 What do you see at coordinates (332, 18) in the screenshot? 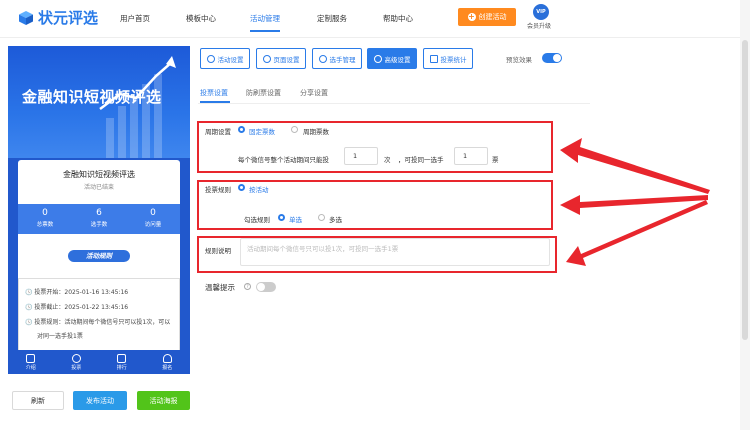
I see `nav-item-custom-service: 定制服务` at bounding box center [332, 18].